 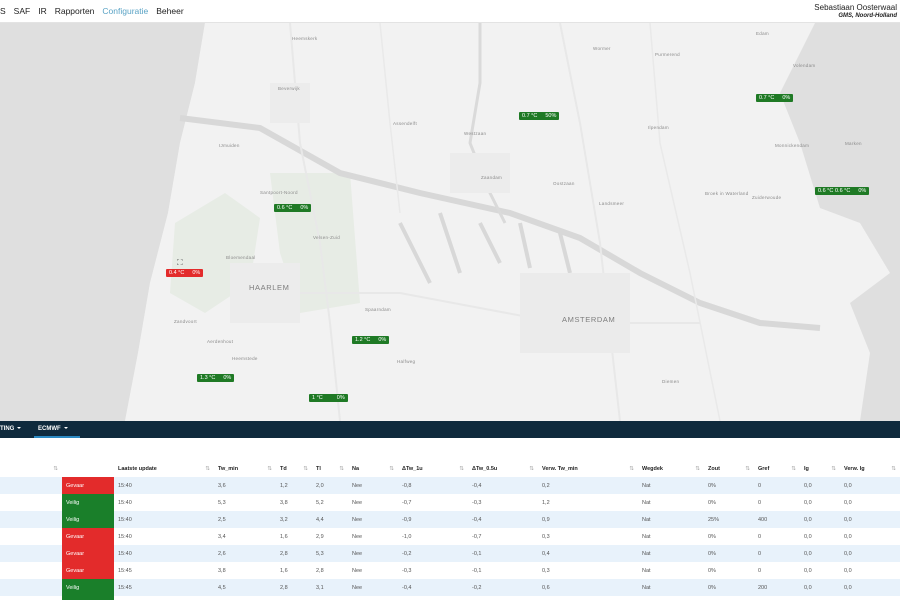 I want to click on column-header: Verw. Tw_min ⇅, so click(x=588, y=468).